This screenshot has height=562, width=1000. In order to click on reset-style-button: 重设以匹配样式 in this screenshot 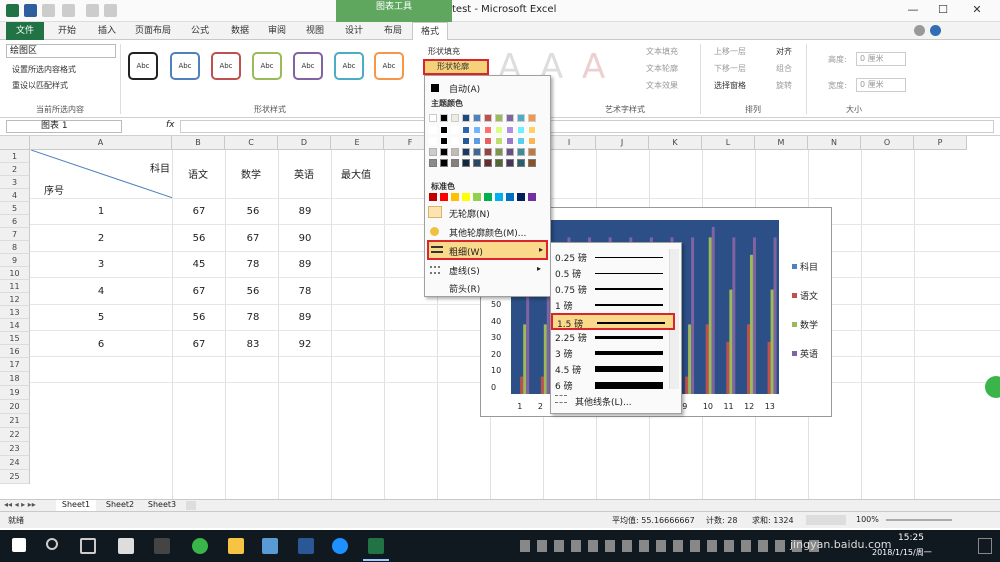, I will do `click(40, 85)`.